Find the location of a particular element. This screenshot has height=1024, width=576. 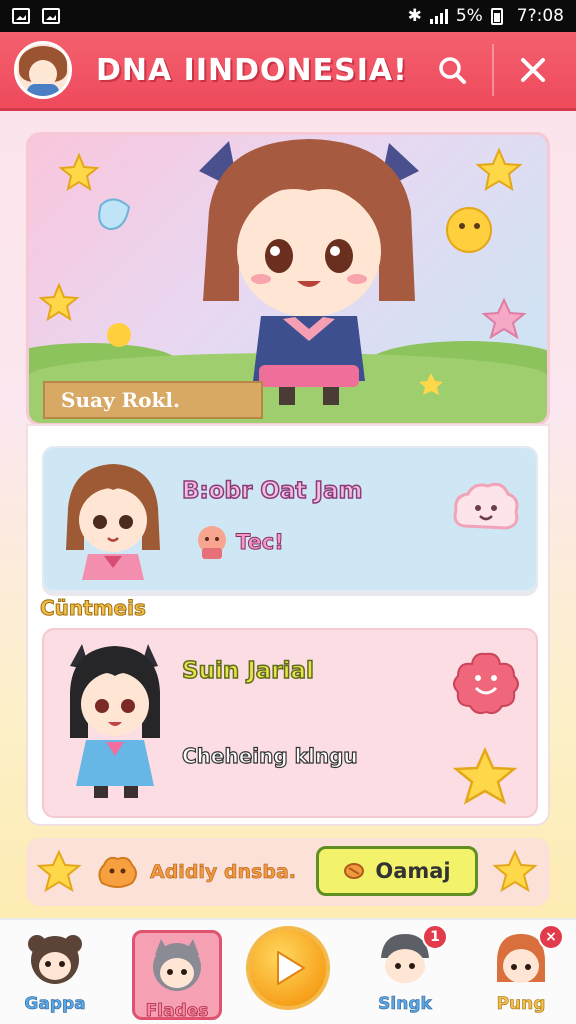

card-subtitle: Cheheing klngu is located at coordinates (269, 755).